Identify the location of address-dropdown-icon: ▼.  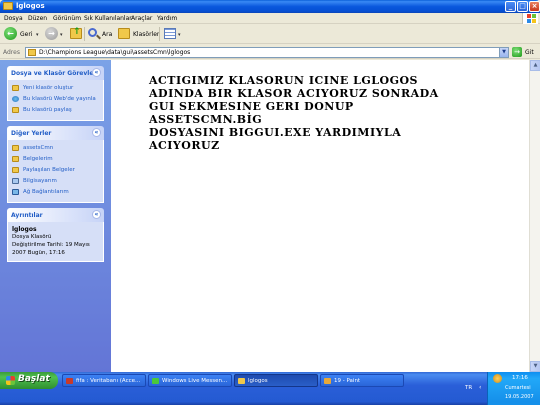
(503, 52).